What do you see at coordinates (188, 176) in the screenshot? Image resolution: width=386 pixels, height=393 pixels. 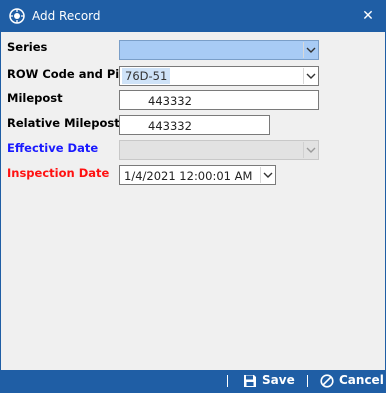 I see `inspection-date-value: 1/4/2021 12:00:01 AM` at bounding box center [188, 176].